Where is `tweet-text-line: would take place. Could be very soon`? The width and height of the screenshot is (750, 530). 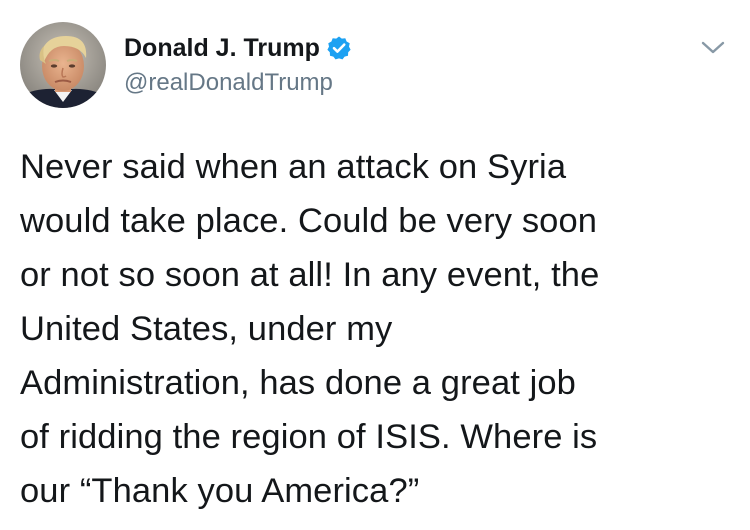
tweet-text-line: would take place. Could be very soon is located at coordinates (309, 221).